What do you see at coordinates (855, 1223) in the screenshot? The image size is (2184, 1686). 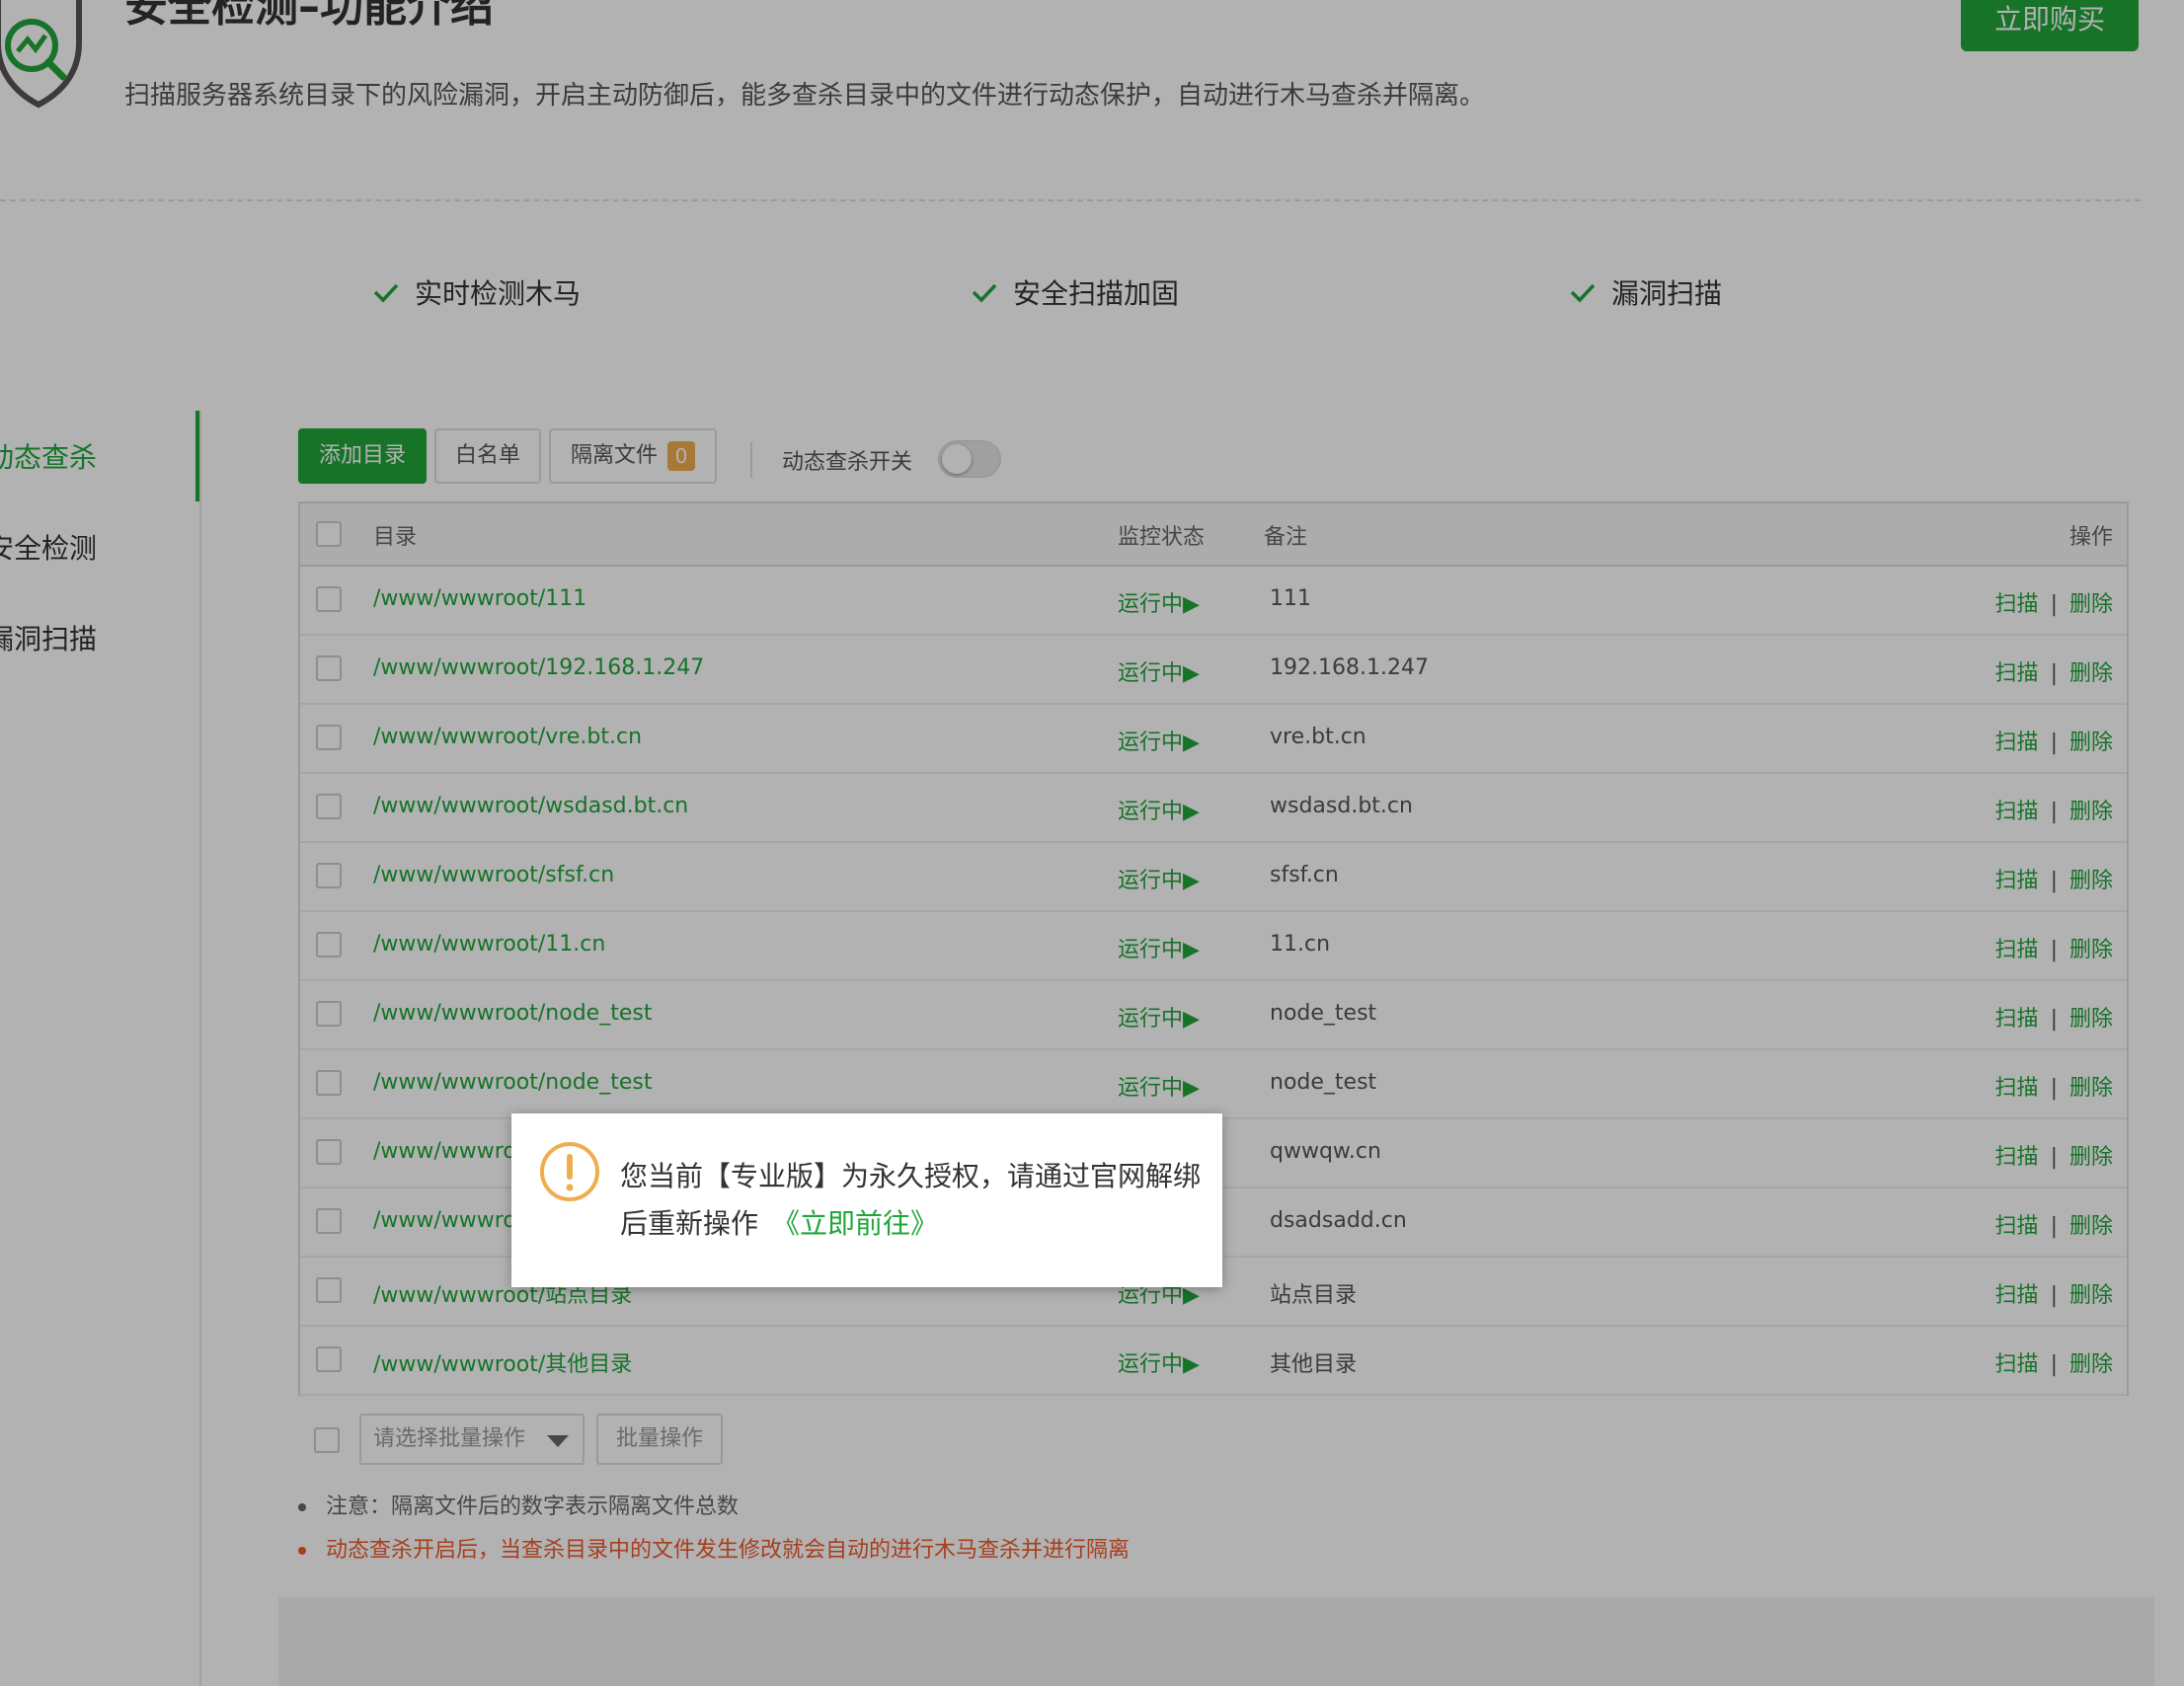 I see `go-now-link: 《立即前往》` at bounding box center [855, 1223].